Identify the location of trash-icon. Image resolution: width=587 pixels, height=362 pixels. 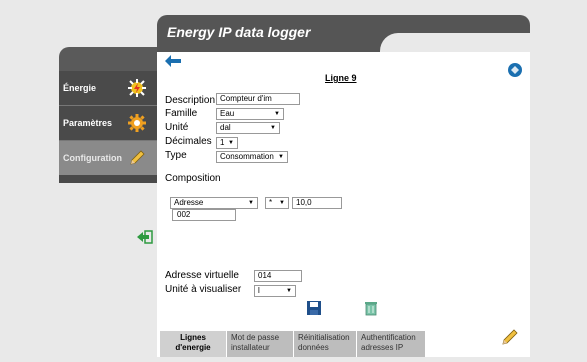
(371, 308).